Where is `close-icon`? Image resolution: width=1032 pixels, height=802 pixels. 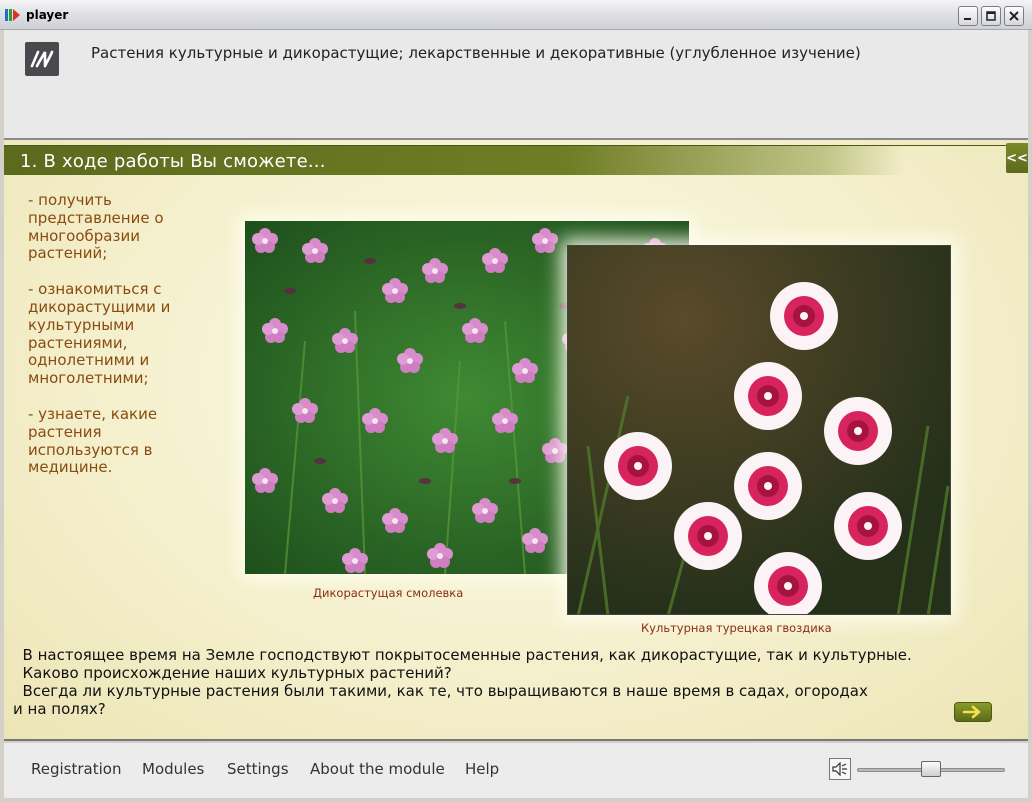 close-icon is located at coordinates (1014, 16).